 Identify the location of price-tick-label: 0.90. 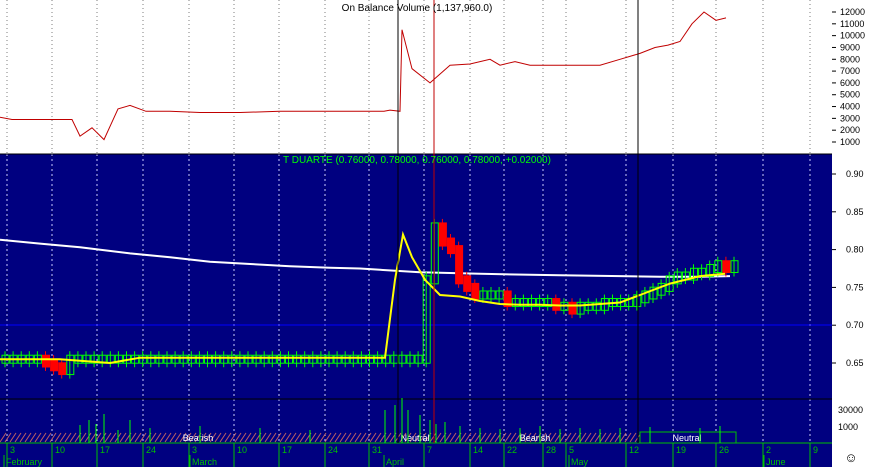
(855, 174).